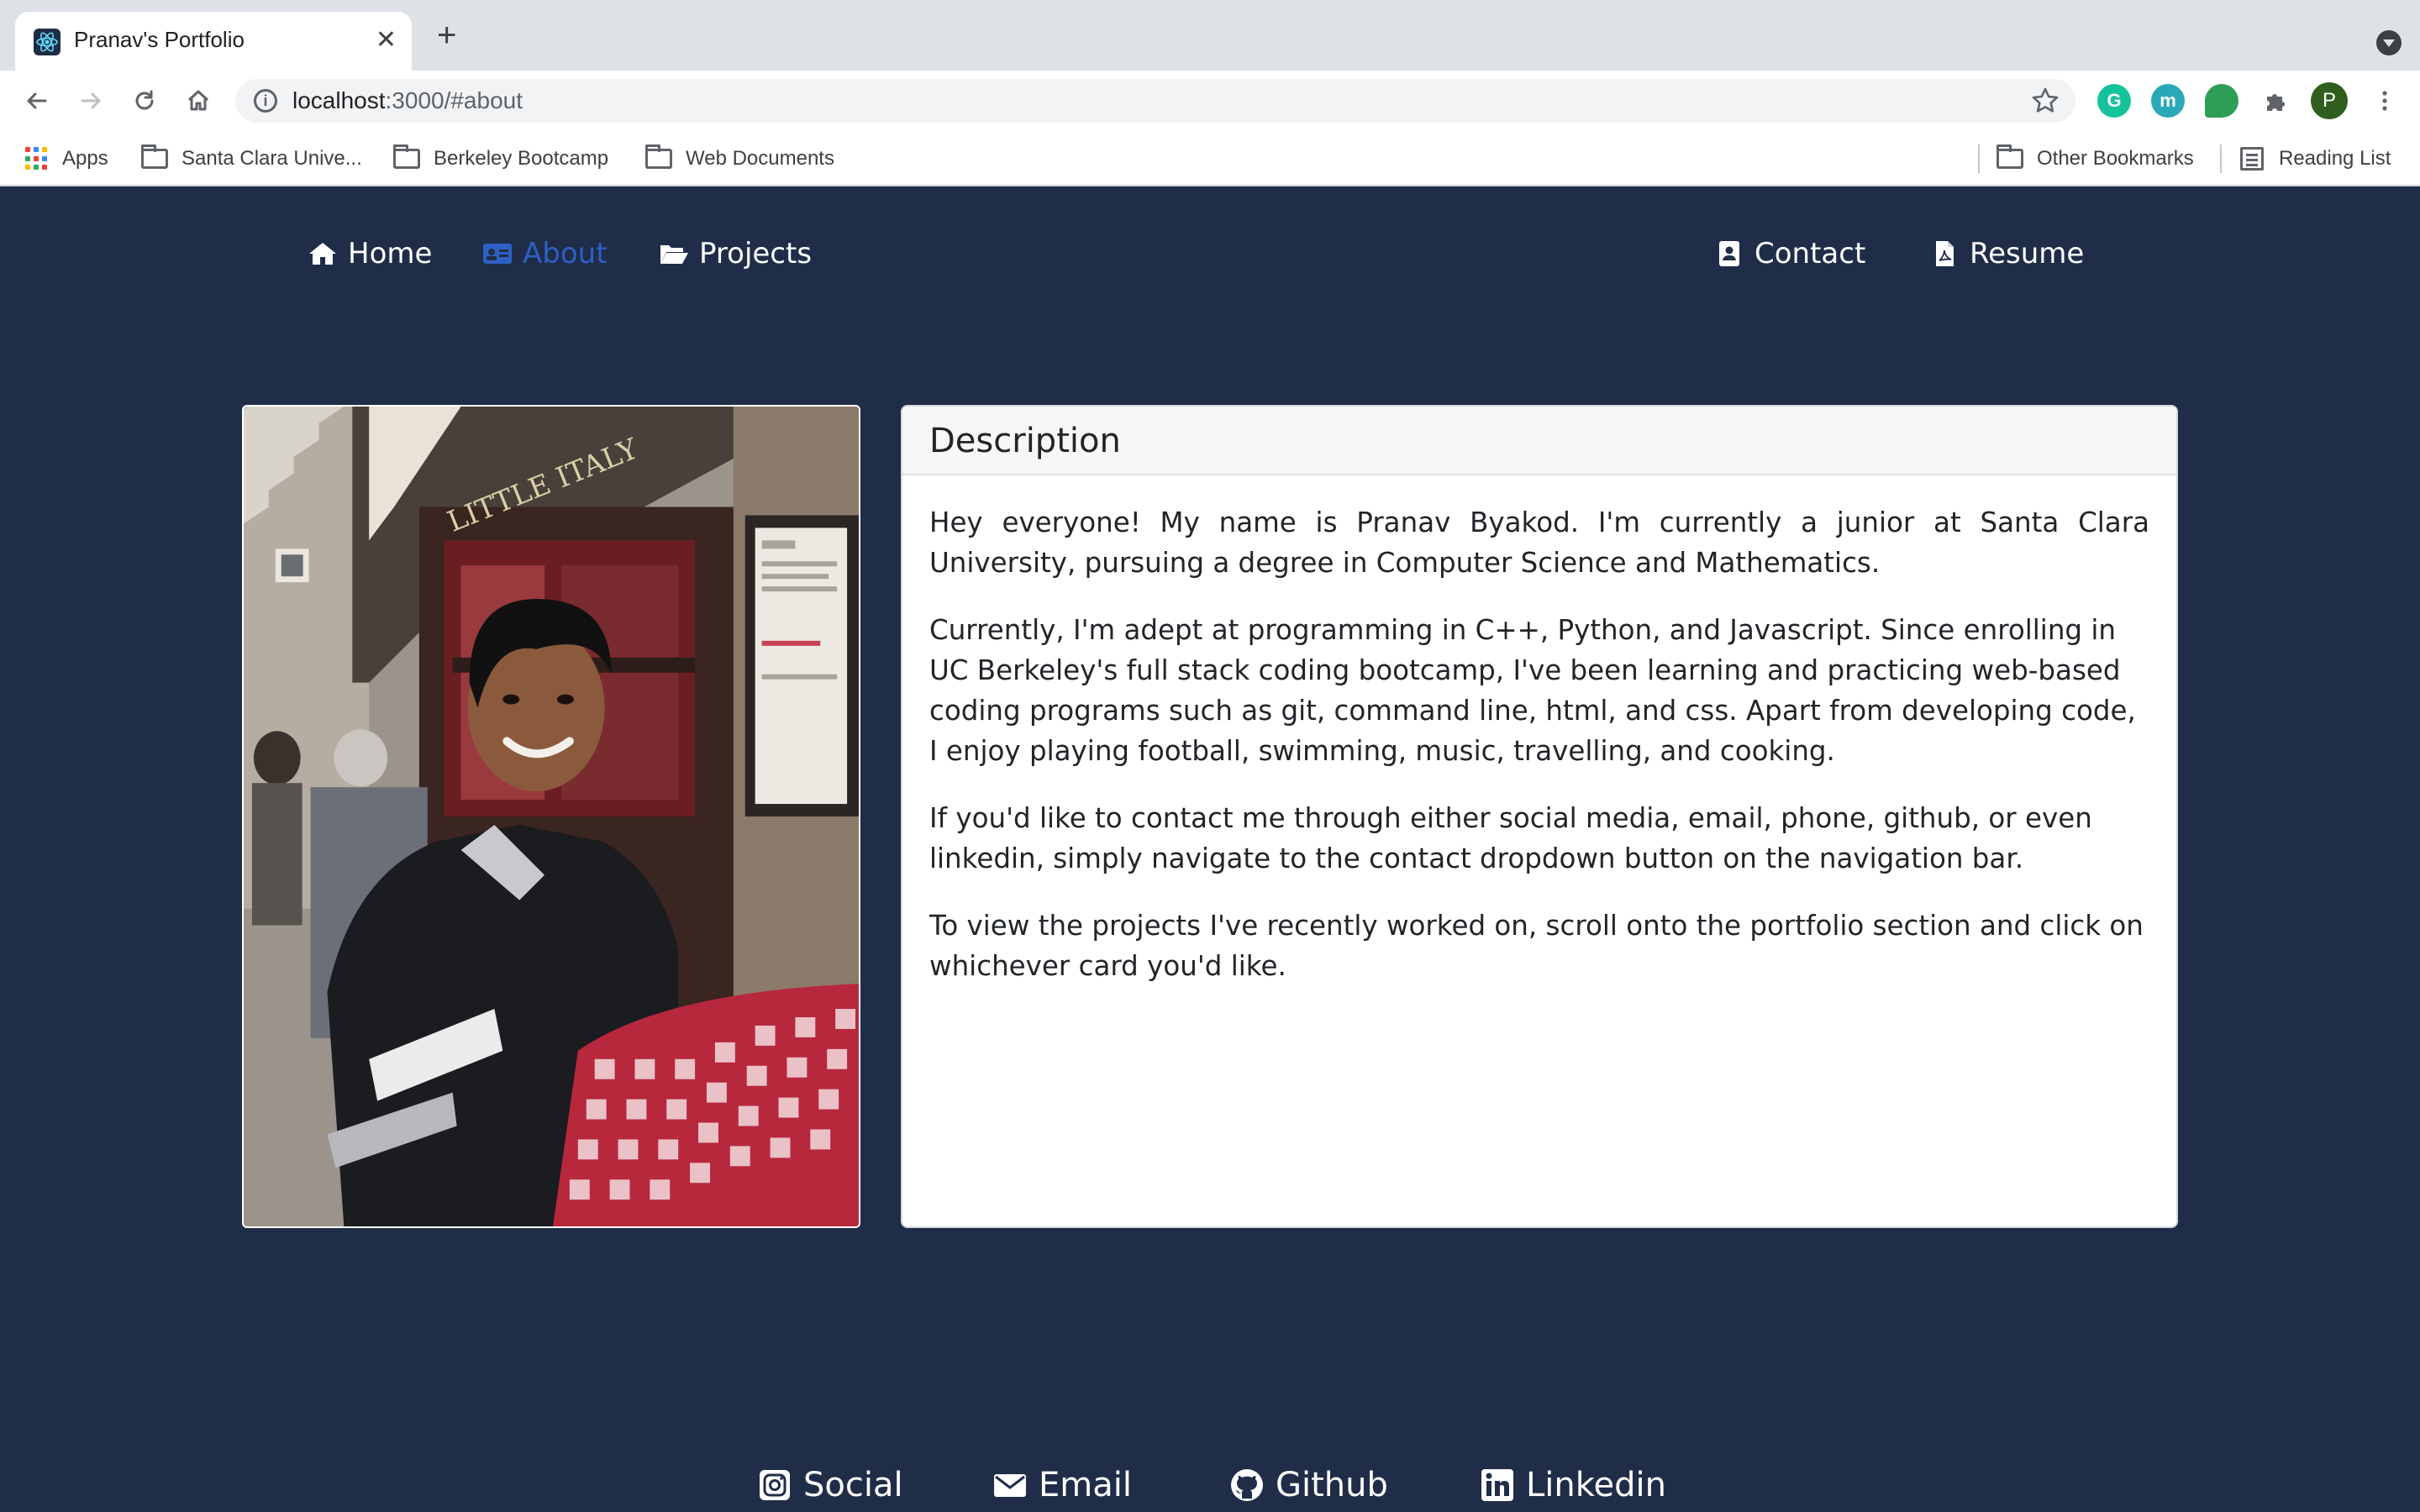 The width and height of the screenshot is (2420, 1512). Describe the element at coordinates (390, 253) in the screenshot. I see `nav-home-label: Home` at that location.